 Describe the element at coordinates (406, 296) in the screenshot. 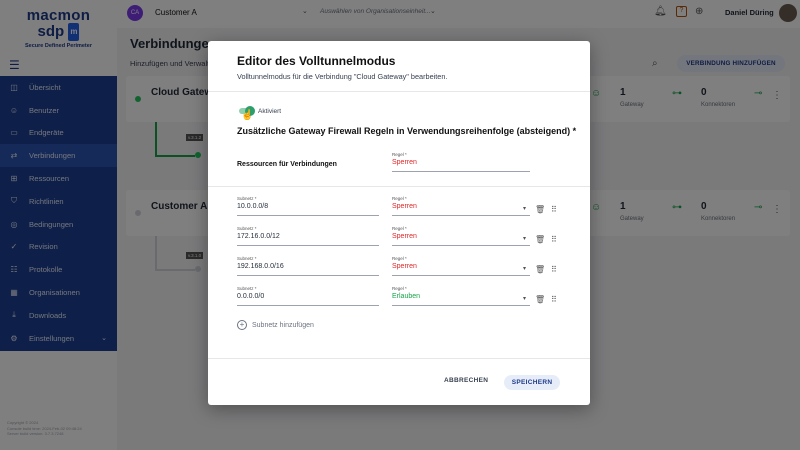

I see `field-value: Erlauben` at that location.